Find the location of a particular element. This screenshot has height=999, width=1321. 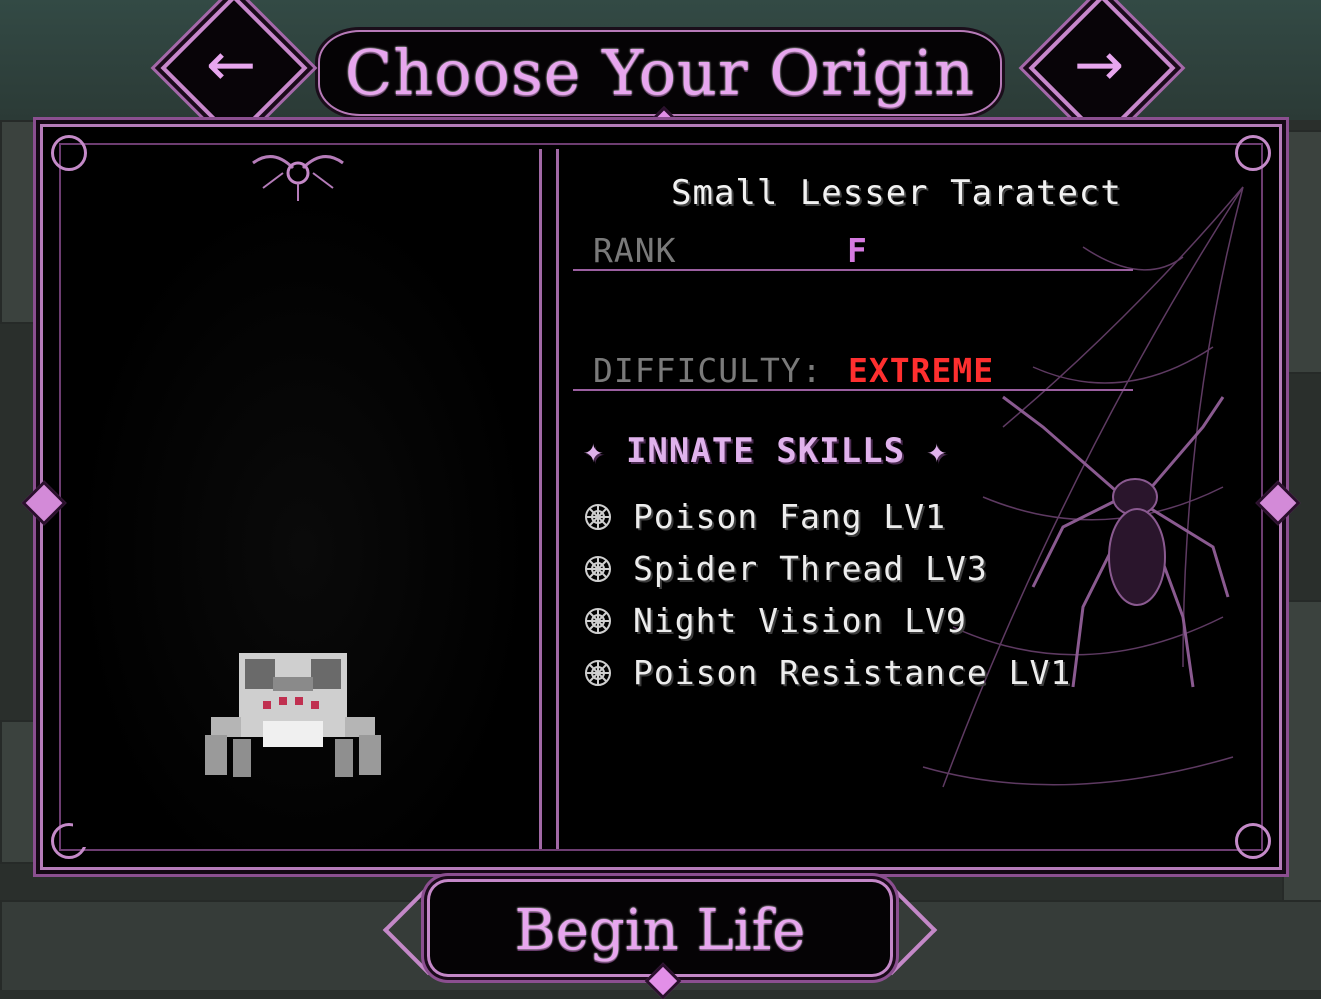

origin-name: Small Lesser Taratect is located at coordinates (896, 193).